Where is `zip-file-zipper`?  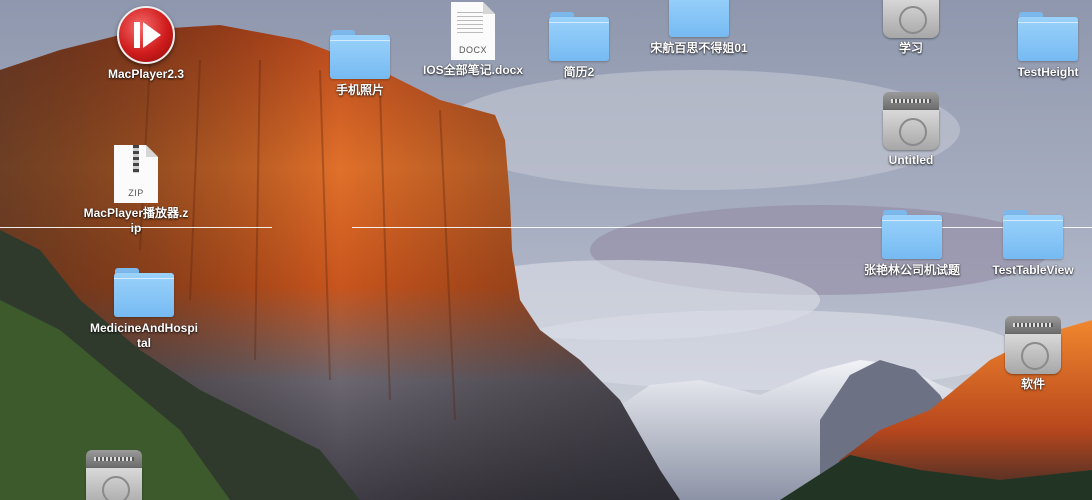 zip-file-zipper is located at coordinates (136, 159).